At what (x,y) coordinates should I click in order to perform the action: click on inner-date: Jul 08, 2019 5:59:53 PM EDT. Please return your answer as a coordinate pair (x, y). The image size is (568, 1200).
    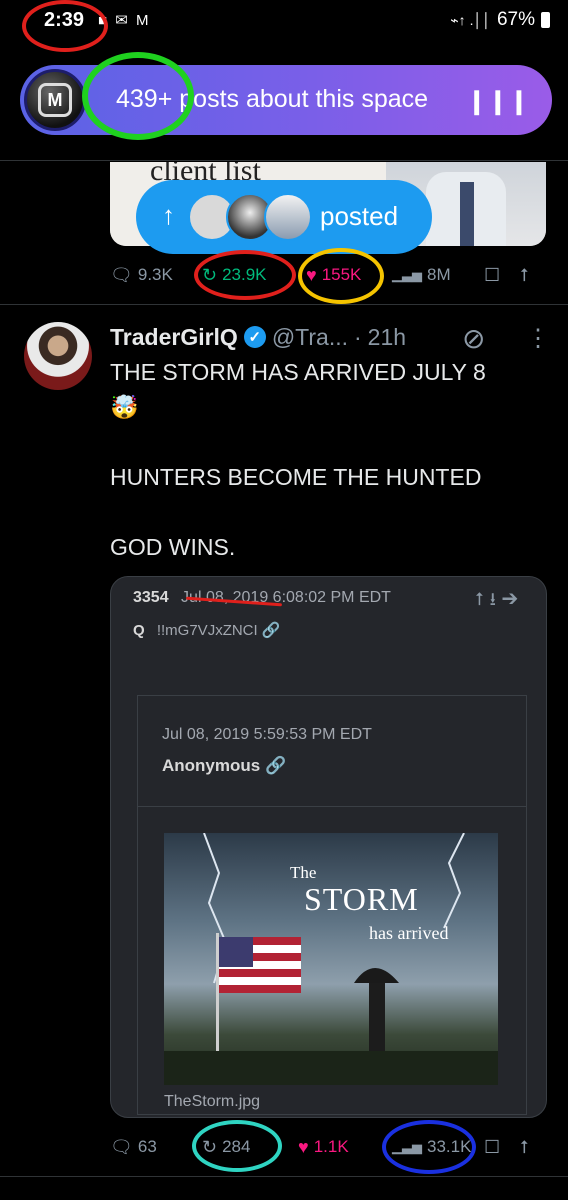
    Looking at the image, I should click on (267, 734).